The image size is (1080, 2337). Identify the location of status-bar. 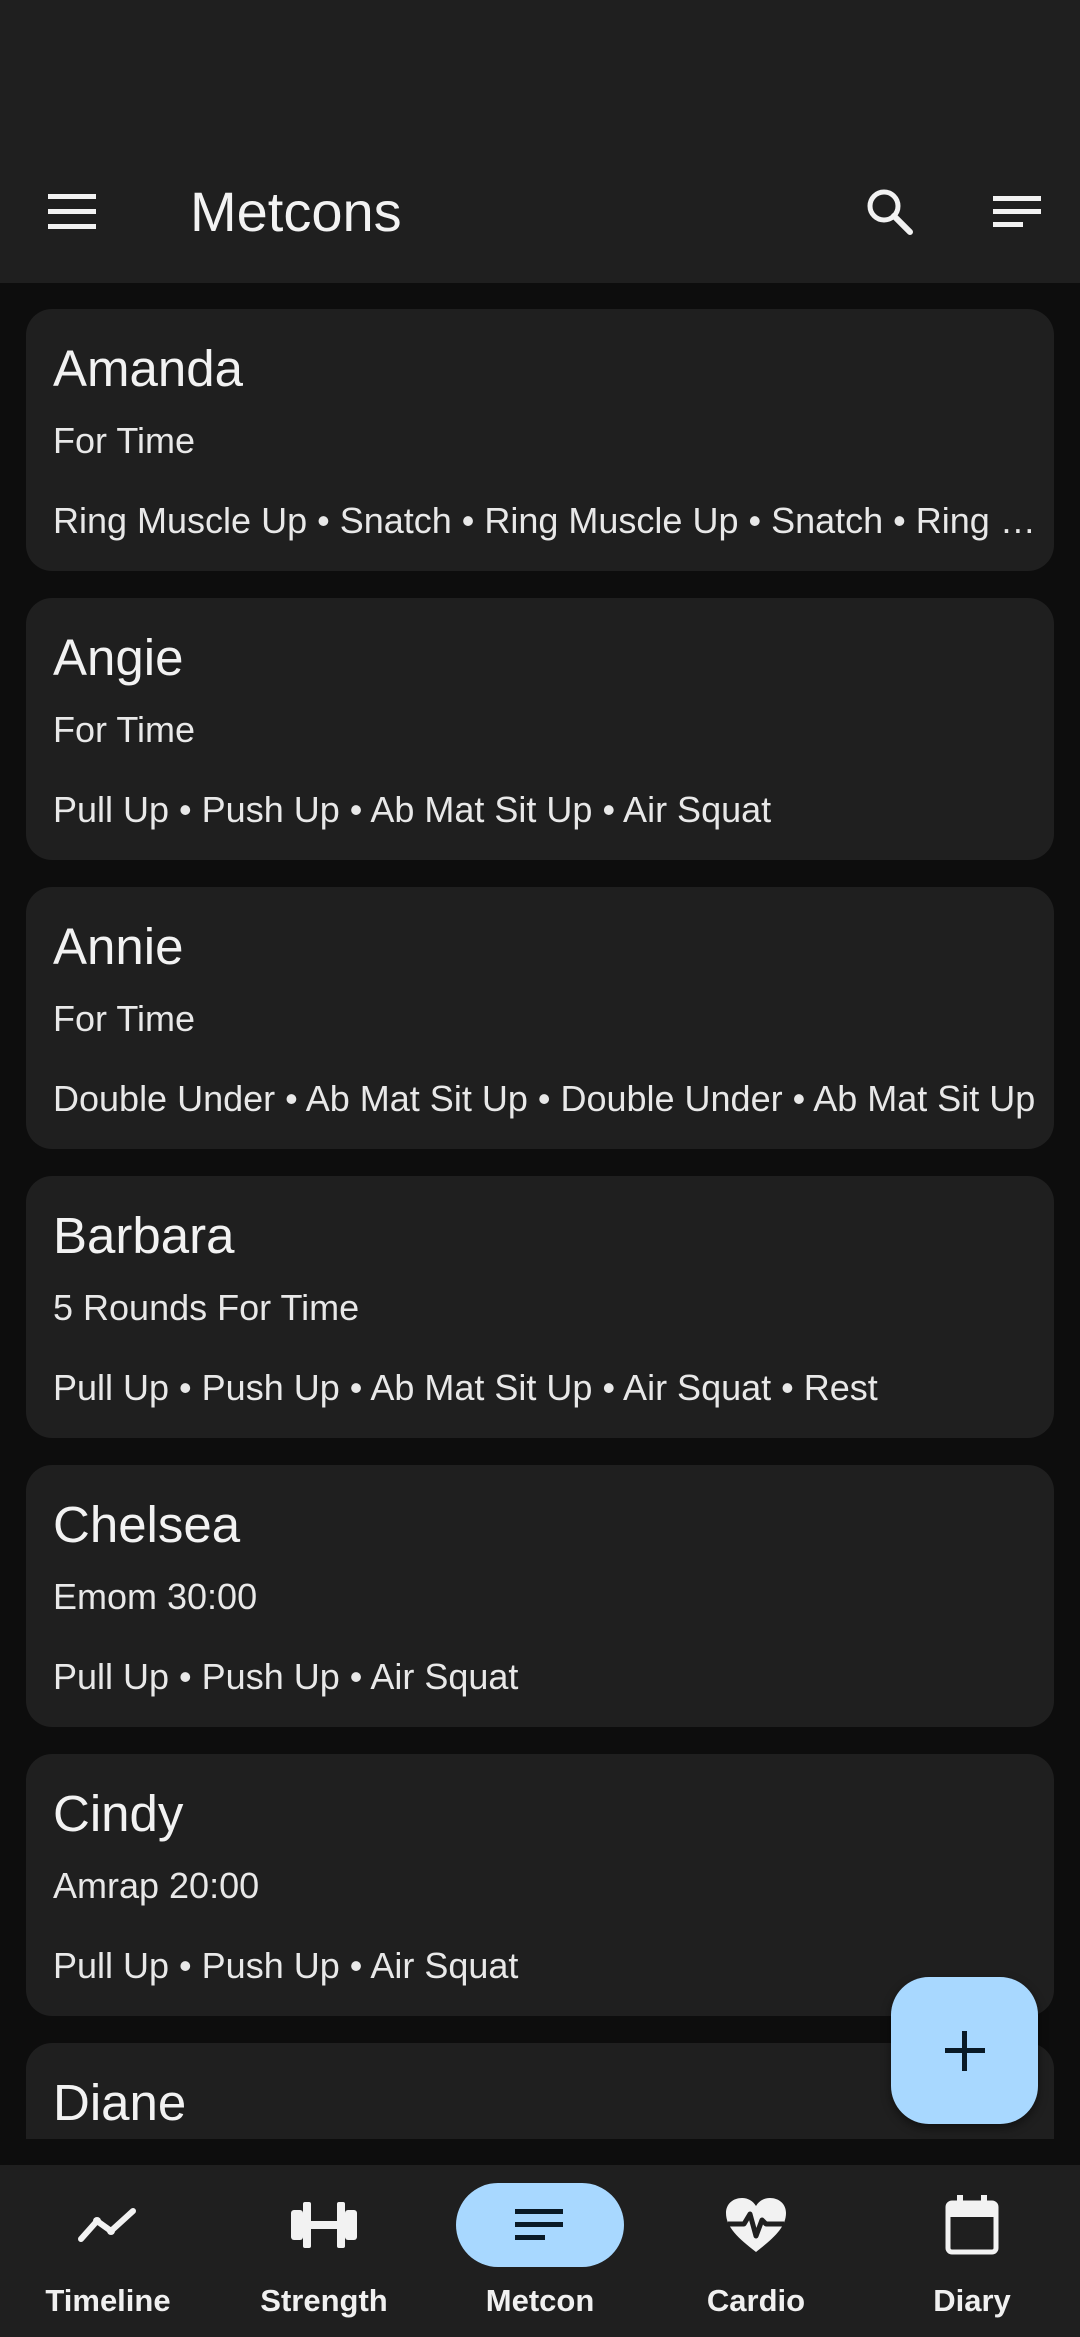
(540, 70).